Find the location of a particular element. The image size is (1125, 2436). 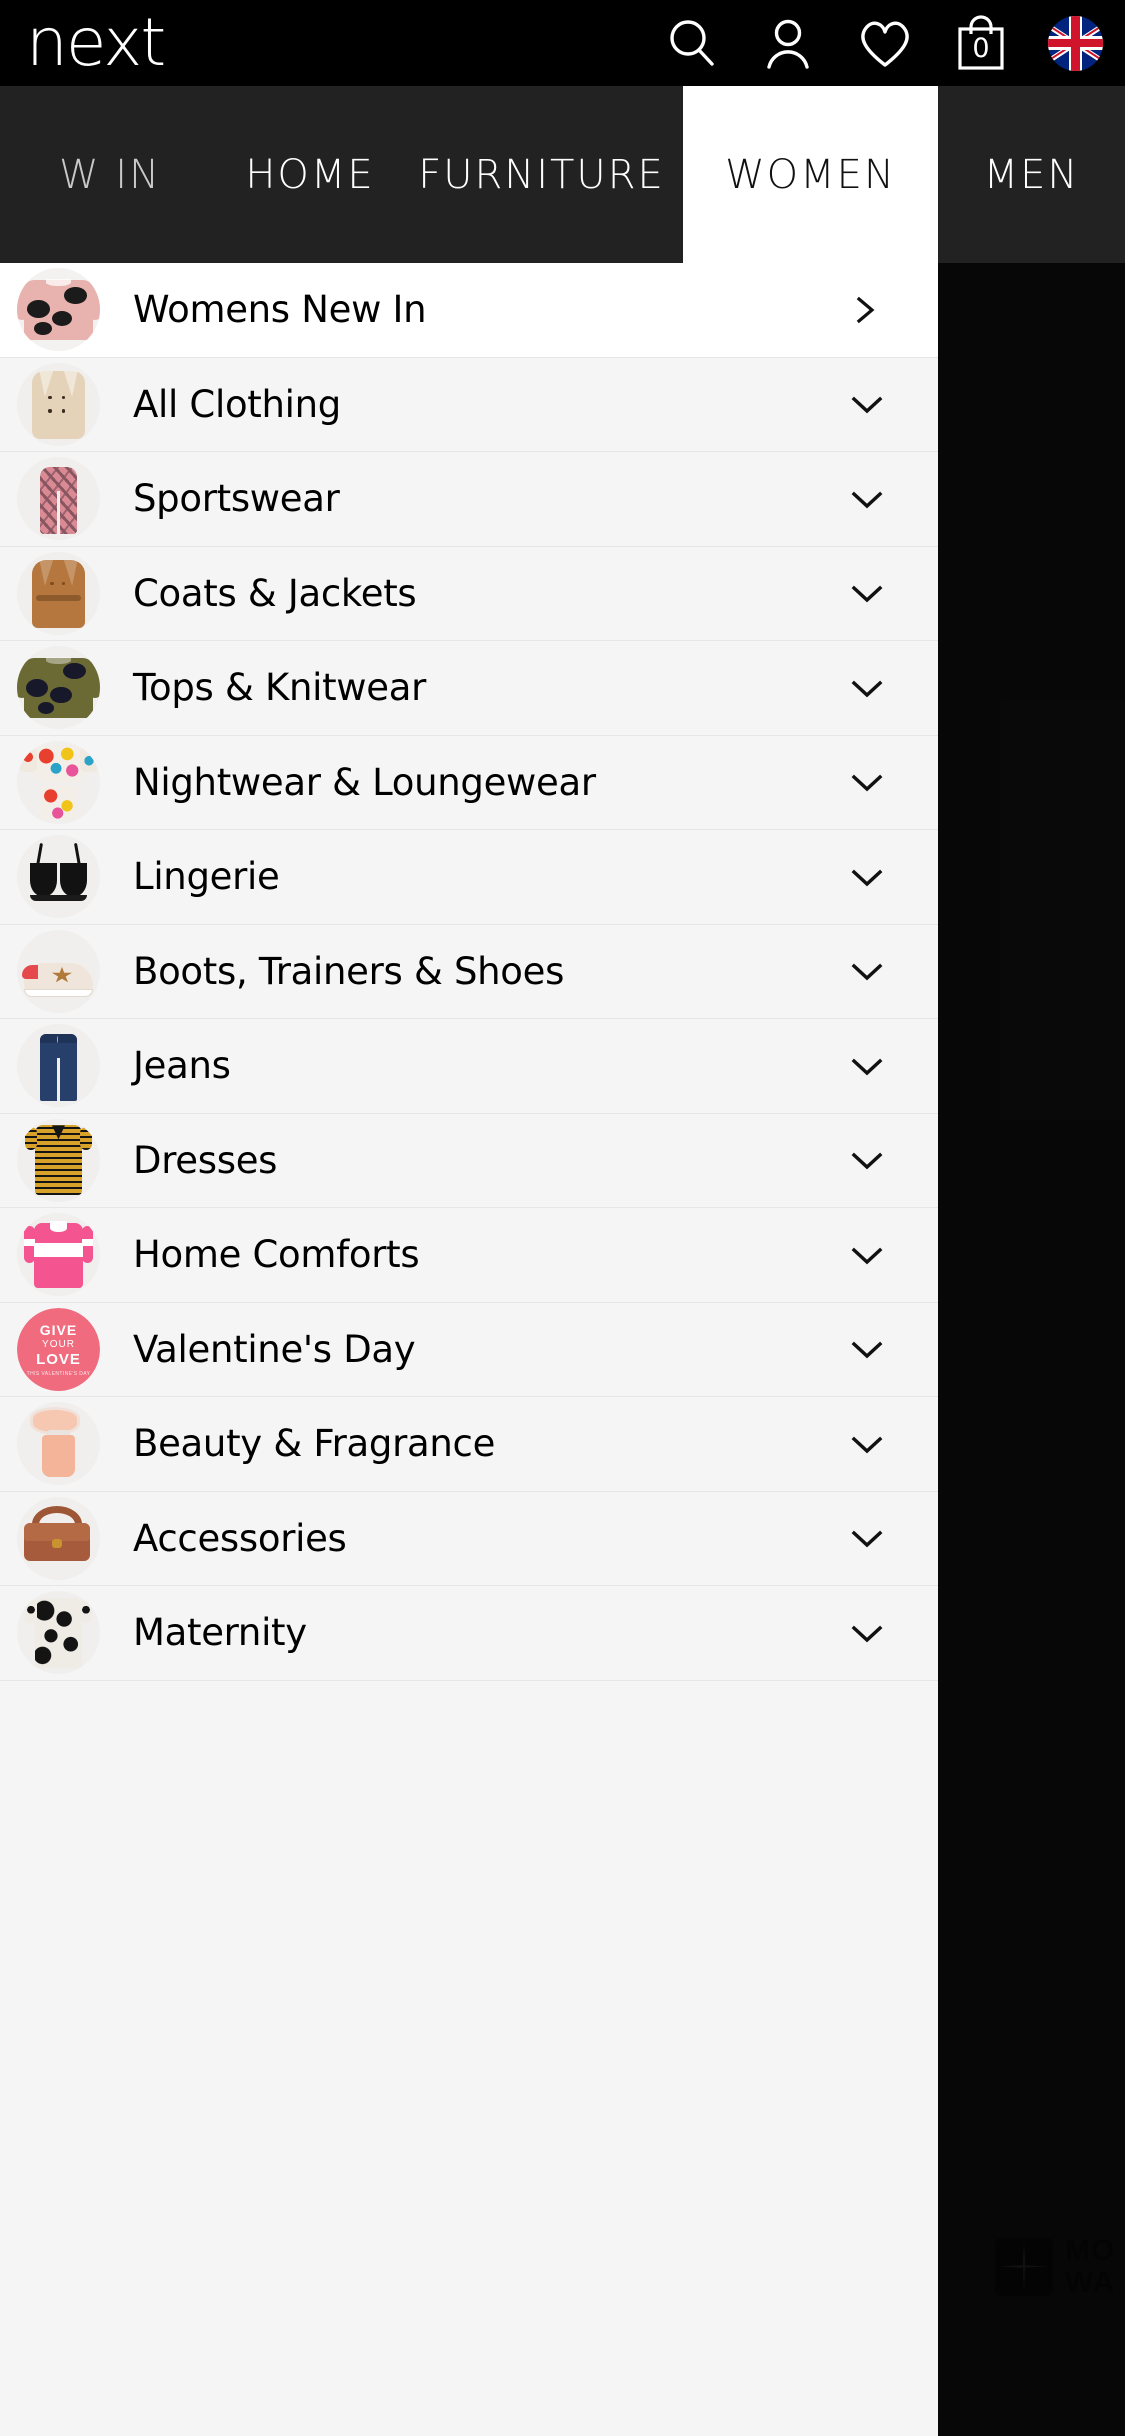

jumper-pink-polka-illustration is located at coordinates (58, 309).